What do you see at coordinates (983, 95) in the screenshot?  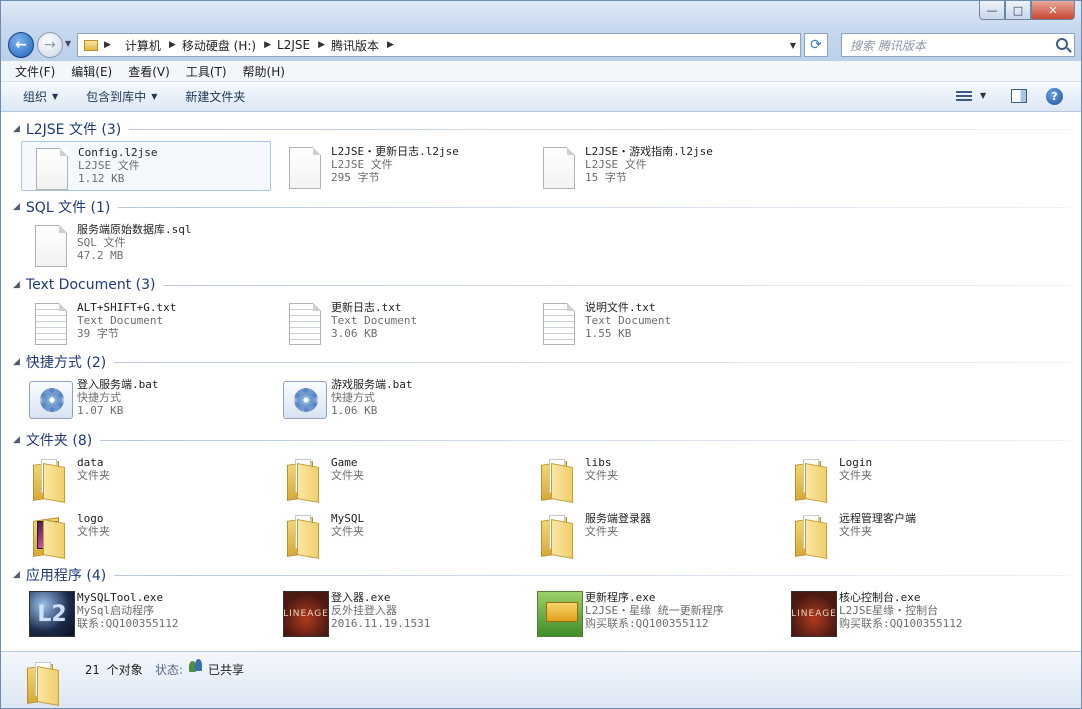 I see `view-options-dropdown: ▼` at bounding box center [983, 95].